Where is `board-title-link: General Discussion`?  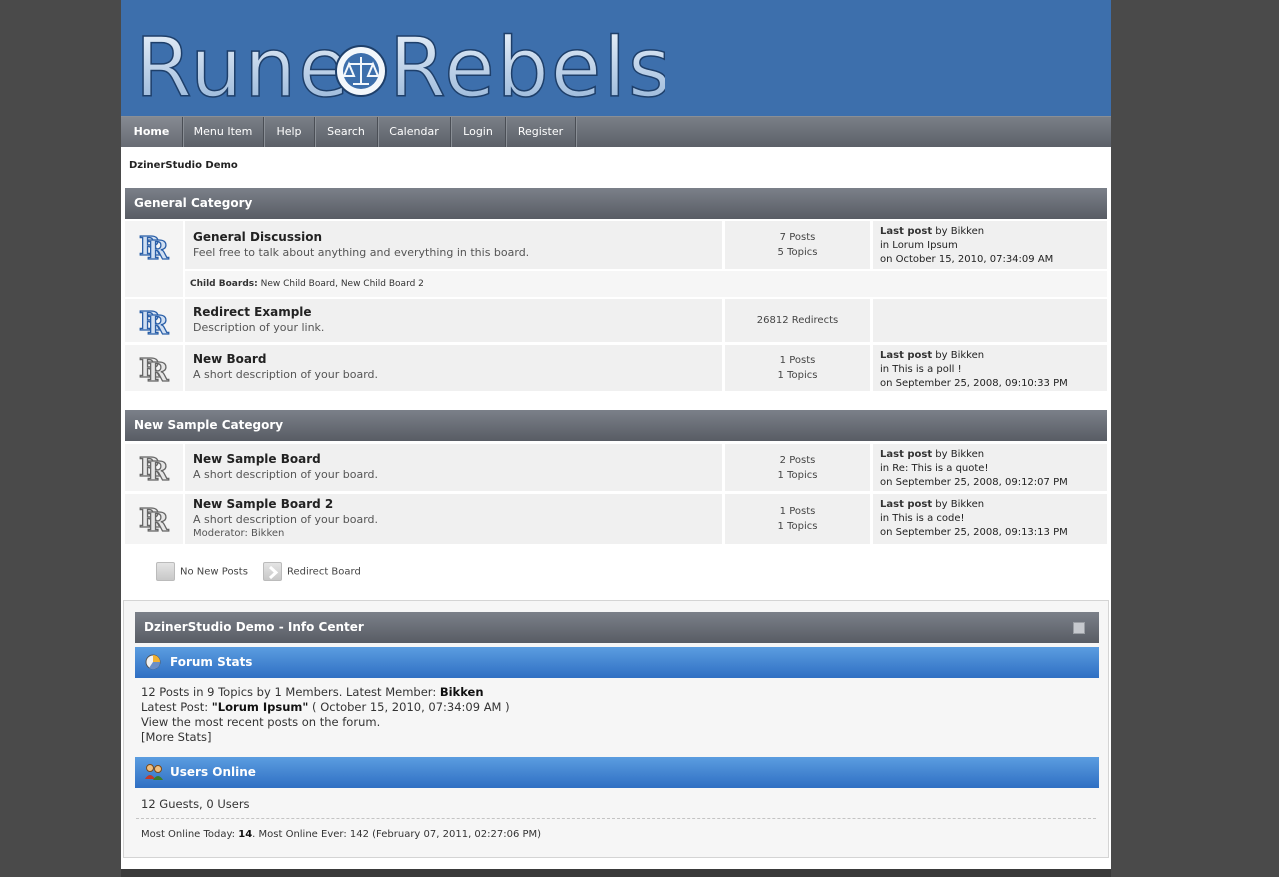
board-title-link: General Discussion is located at coordinates (453, 237).